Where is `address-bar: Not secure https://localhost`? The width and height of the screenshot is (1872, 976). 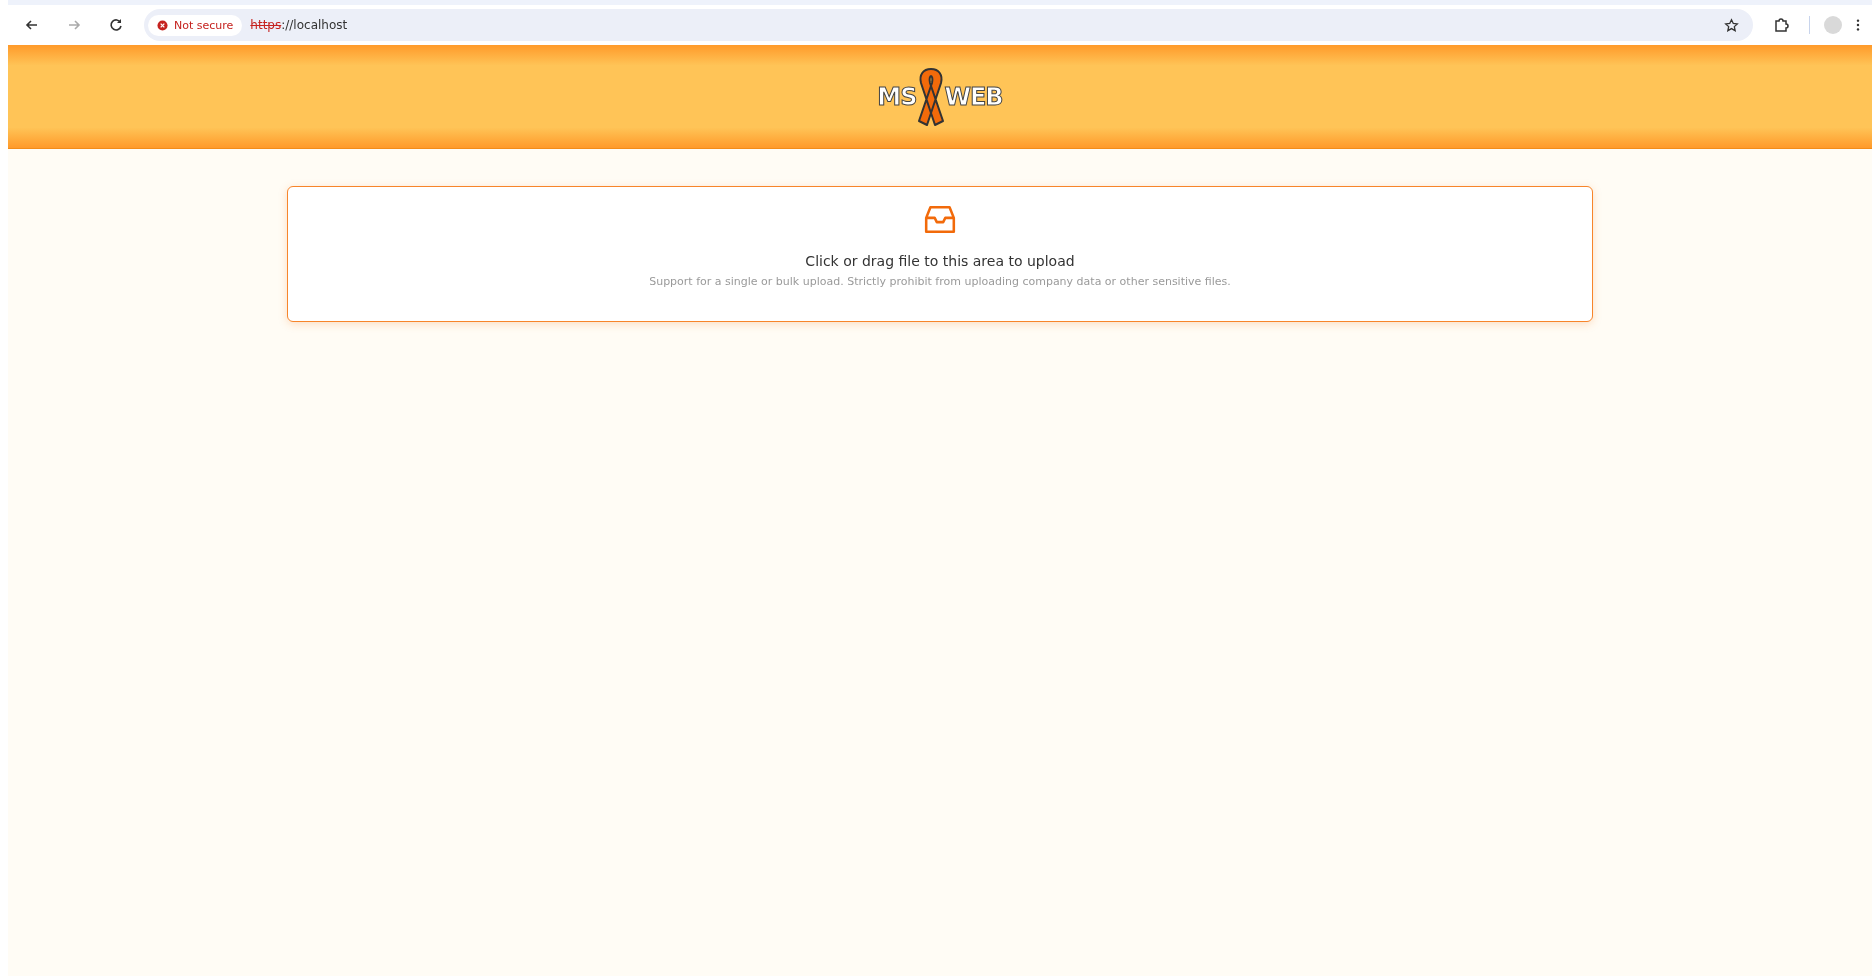
address-bar: Not secure https://localhost is located at coordinates (948, 25).